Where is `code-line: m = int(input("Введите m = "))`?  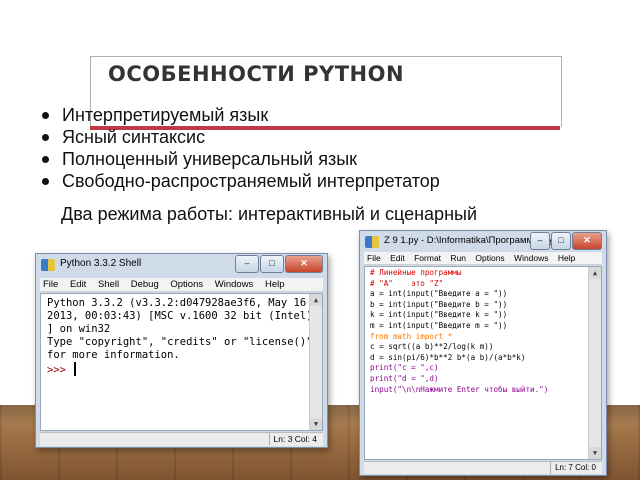 code-line: m = int(input("Введите m = ")) is located at coordinates (439, 325).